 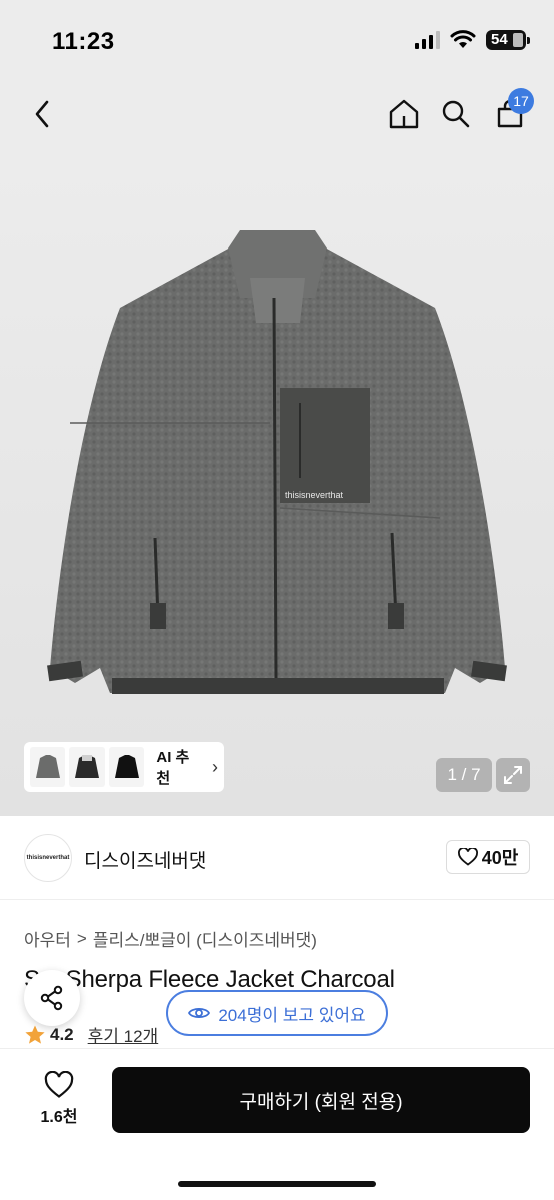 I want to click on star-icon, so click(x=35, y=1034).